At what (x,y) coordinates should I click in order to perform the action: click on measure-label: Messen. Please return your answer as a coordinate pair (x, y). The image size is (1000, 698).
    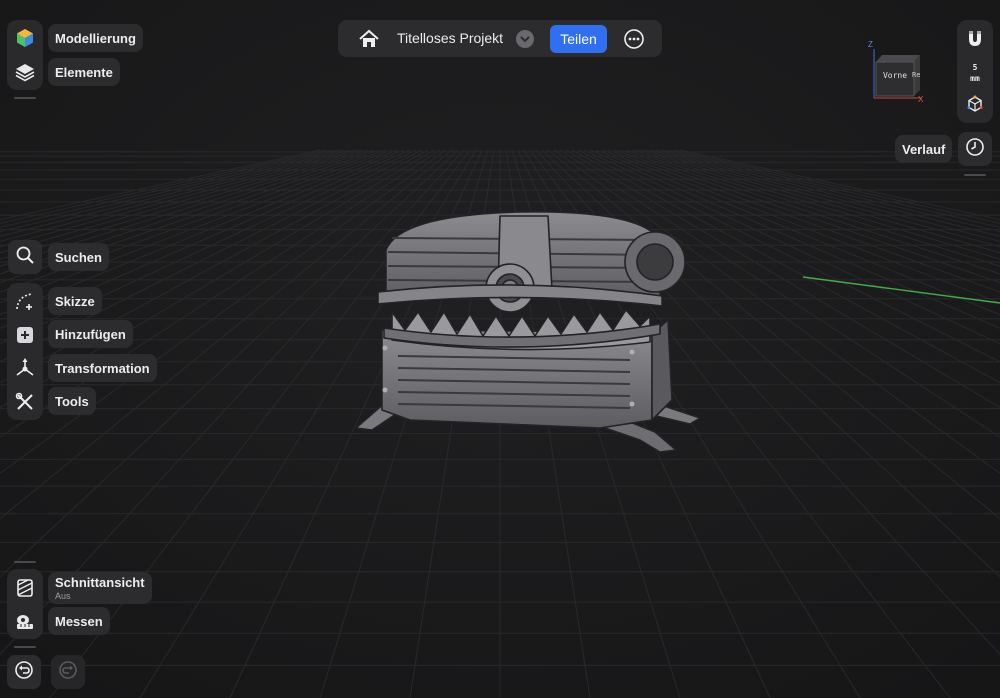
    Looking at the image, I should click on (79, 621).